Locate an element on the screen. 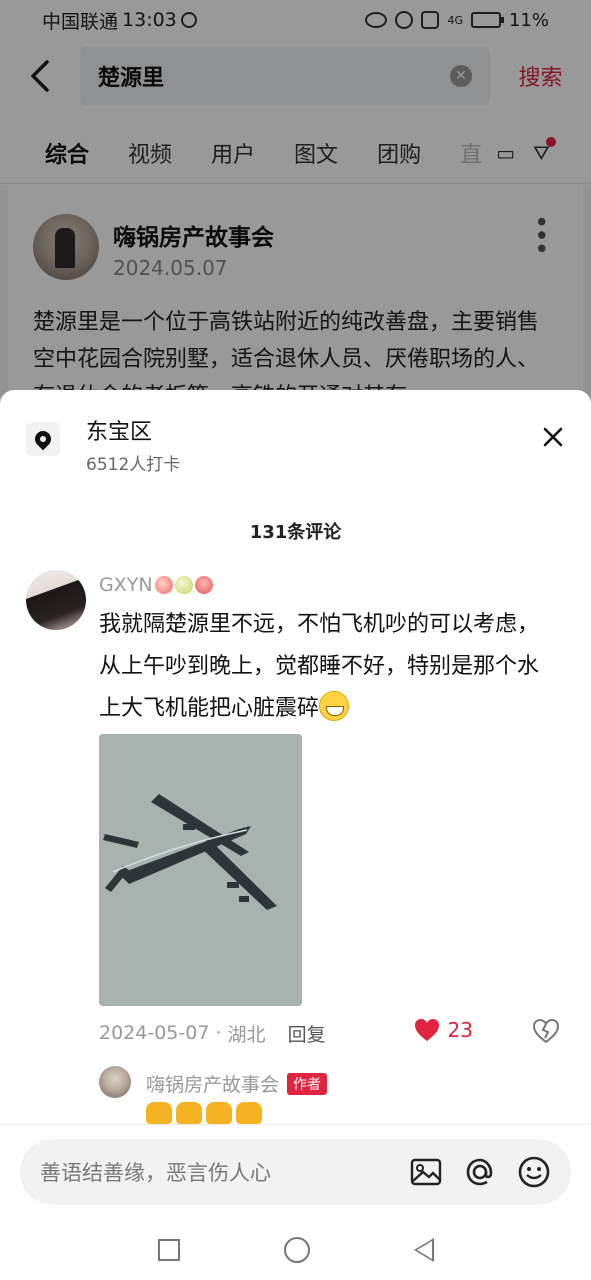 The width and height of the screenshot is (591, 1280). system-nav-bar is located at coordinates (295, 1250).